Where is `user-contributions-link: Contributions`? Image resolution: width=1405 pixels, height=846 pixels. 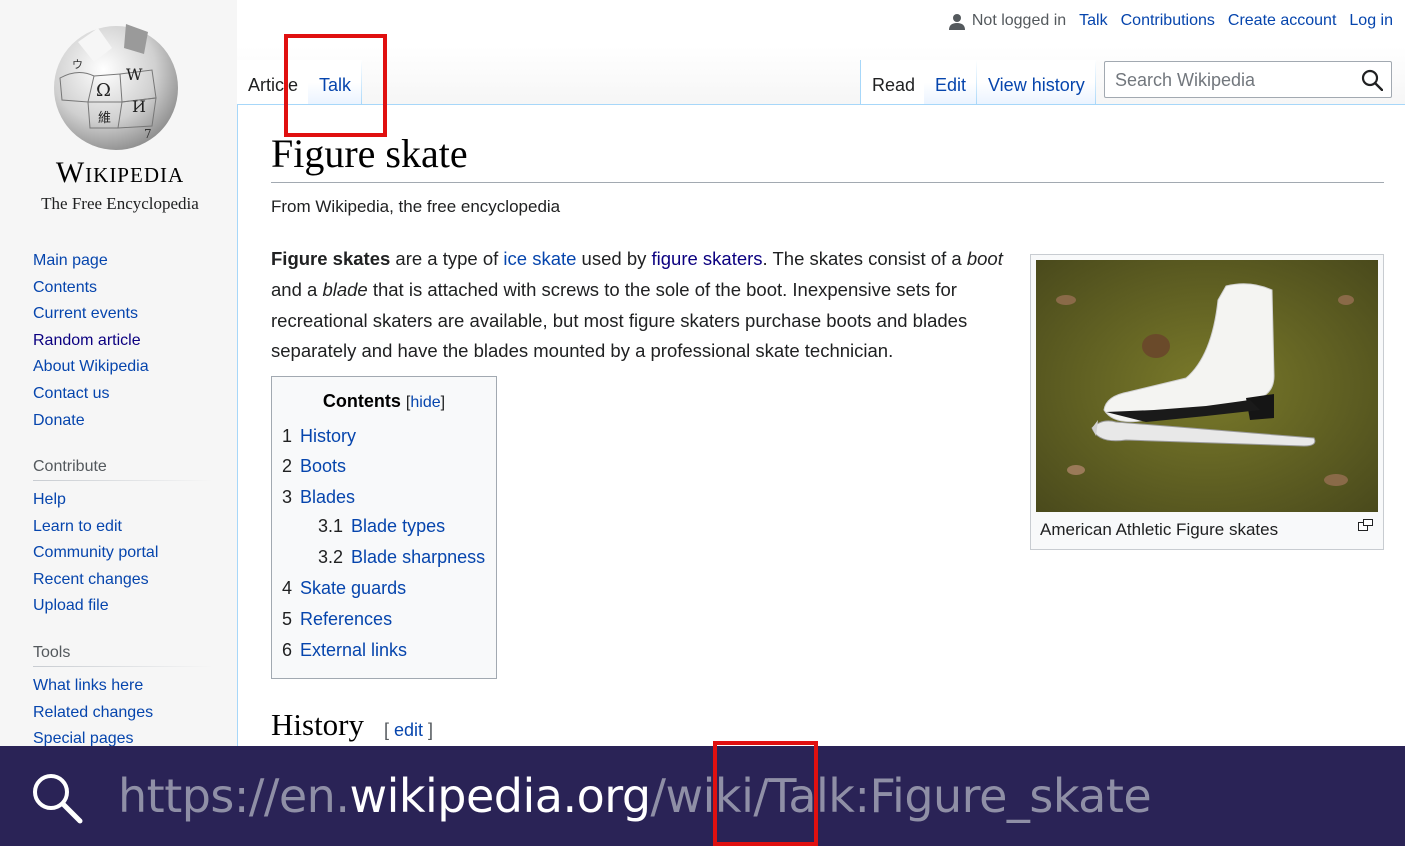
user-contributions-link: Contributions is located at coordinates (1168, 21).